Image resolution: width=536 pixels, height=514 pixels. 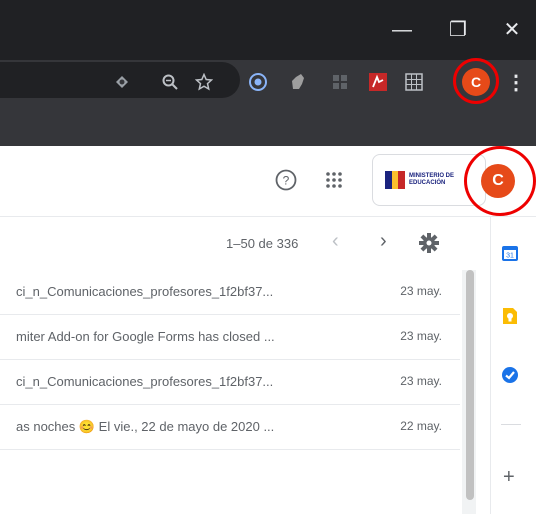 I want to click on profile-highlight-circle, so click(x=476, y=81).